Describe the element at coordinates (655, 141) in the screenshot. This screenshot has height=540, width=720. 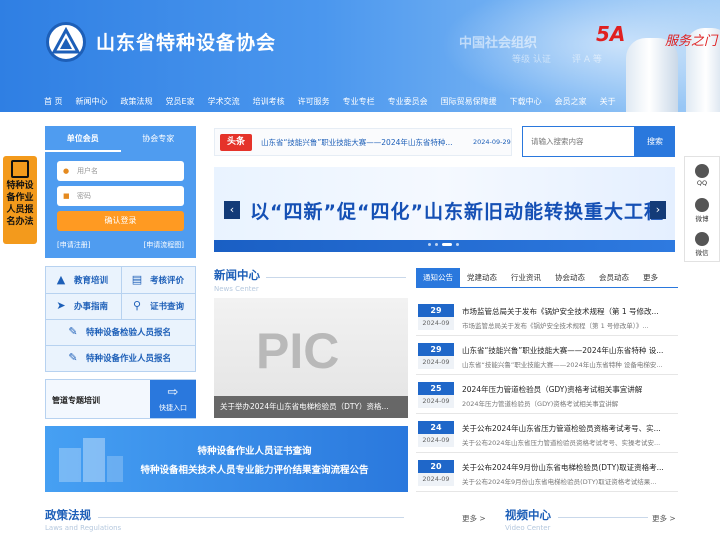
I see `search-button: 搜索` at that location.